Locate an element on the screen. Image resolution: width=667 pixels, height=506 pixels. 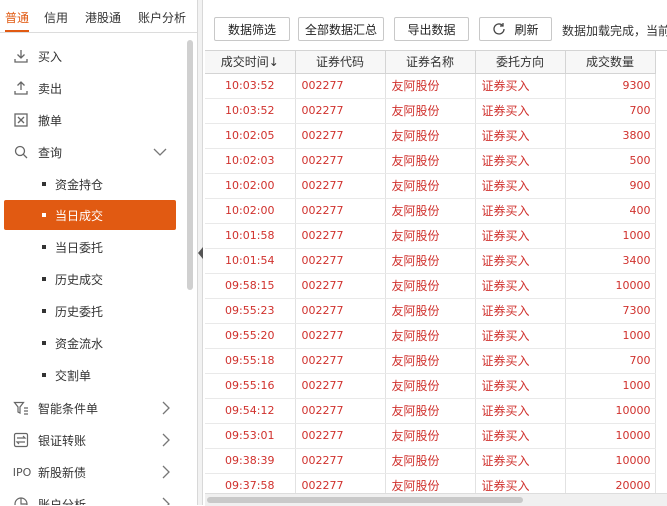
col-header-security-name: 证券名称 is located at coordinates (430, 62).